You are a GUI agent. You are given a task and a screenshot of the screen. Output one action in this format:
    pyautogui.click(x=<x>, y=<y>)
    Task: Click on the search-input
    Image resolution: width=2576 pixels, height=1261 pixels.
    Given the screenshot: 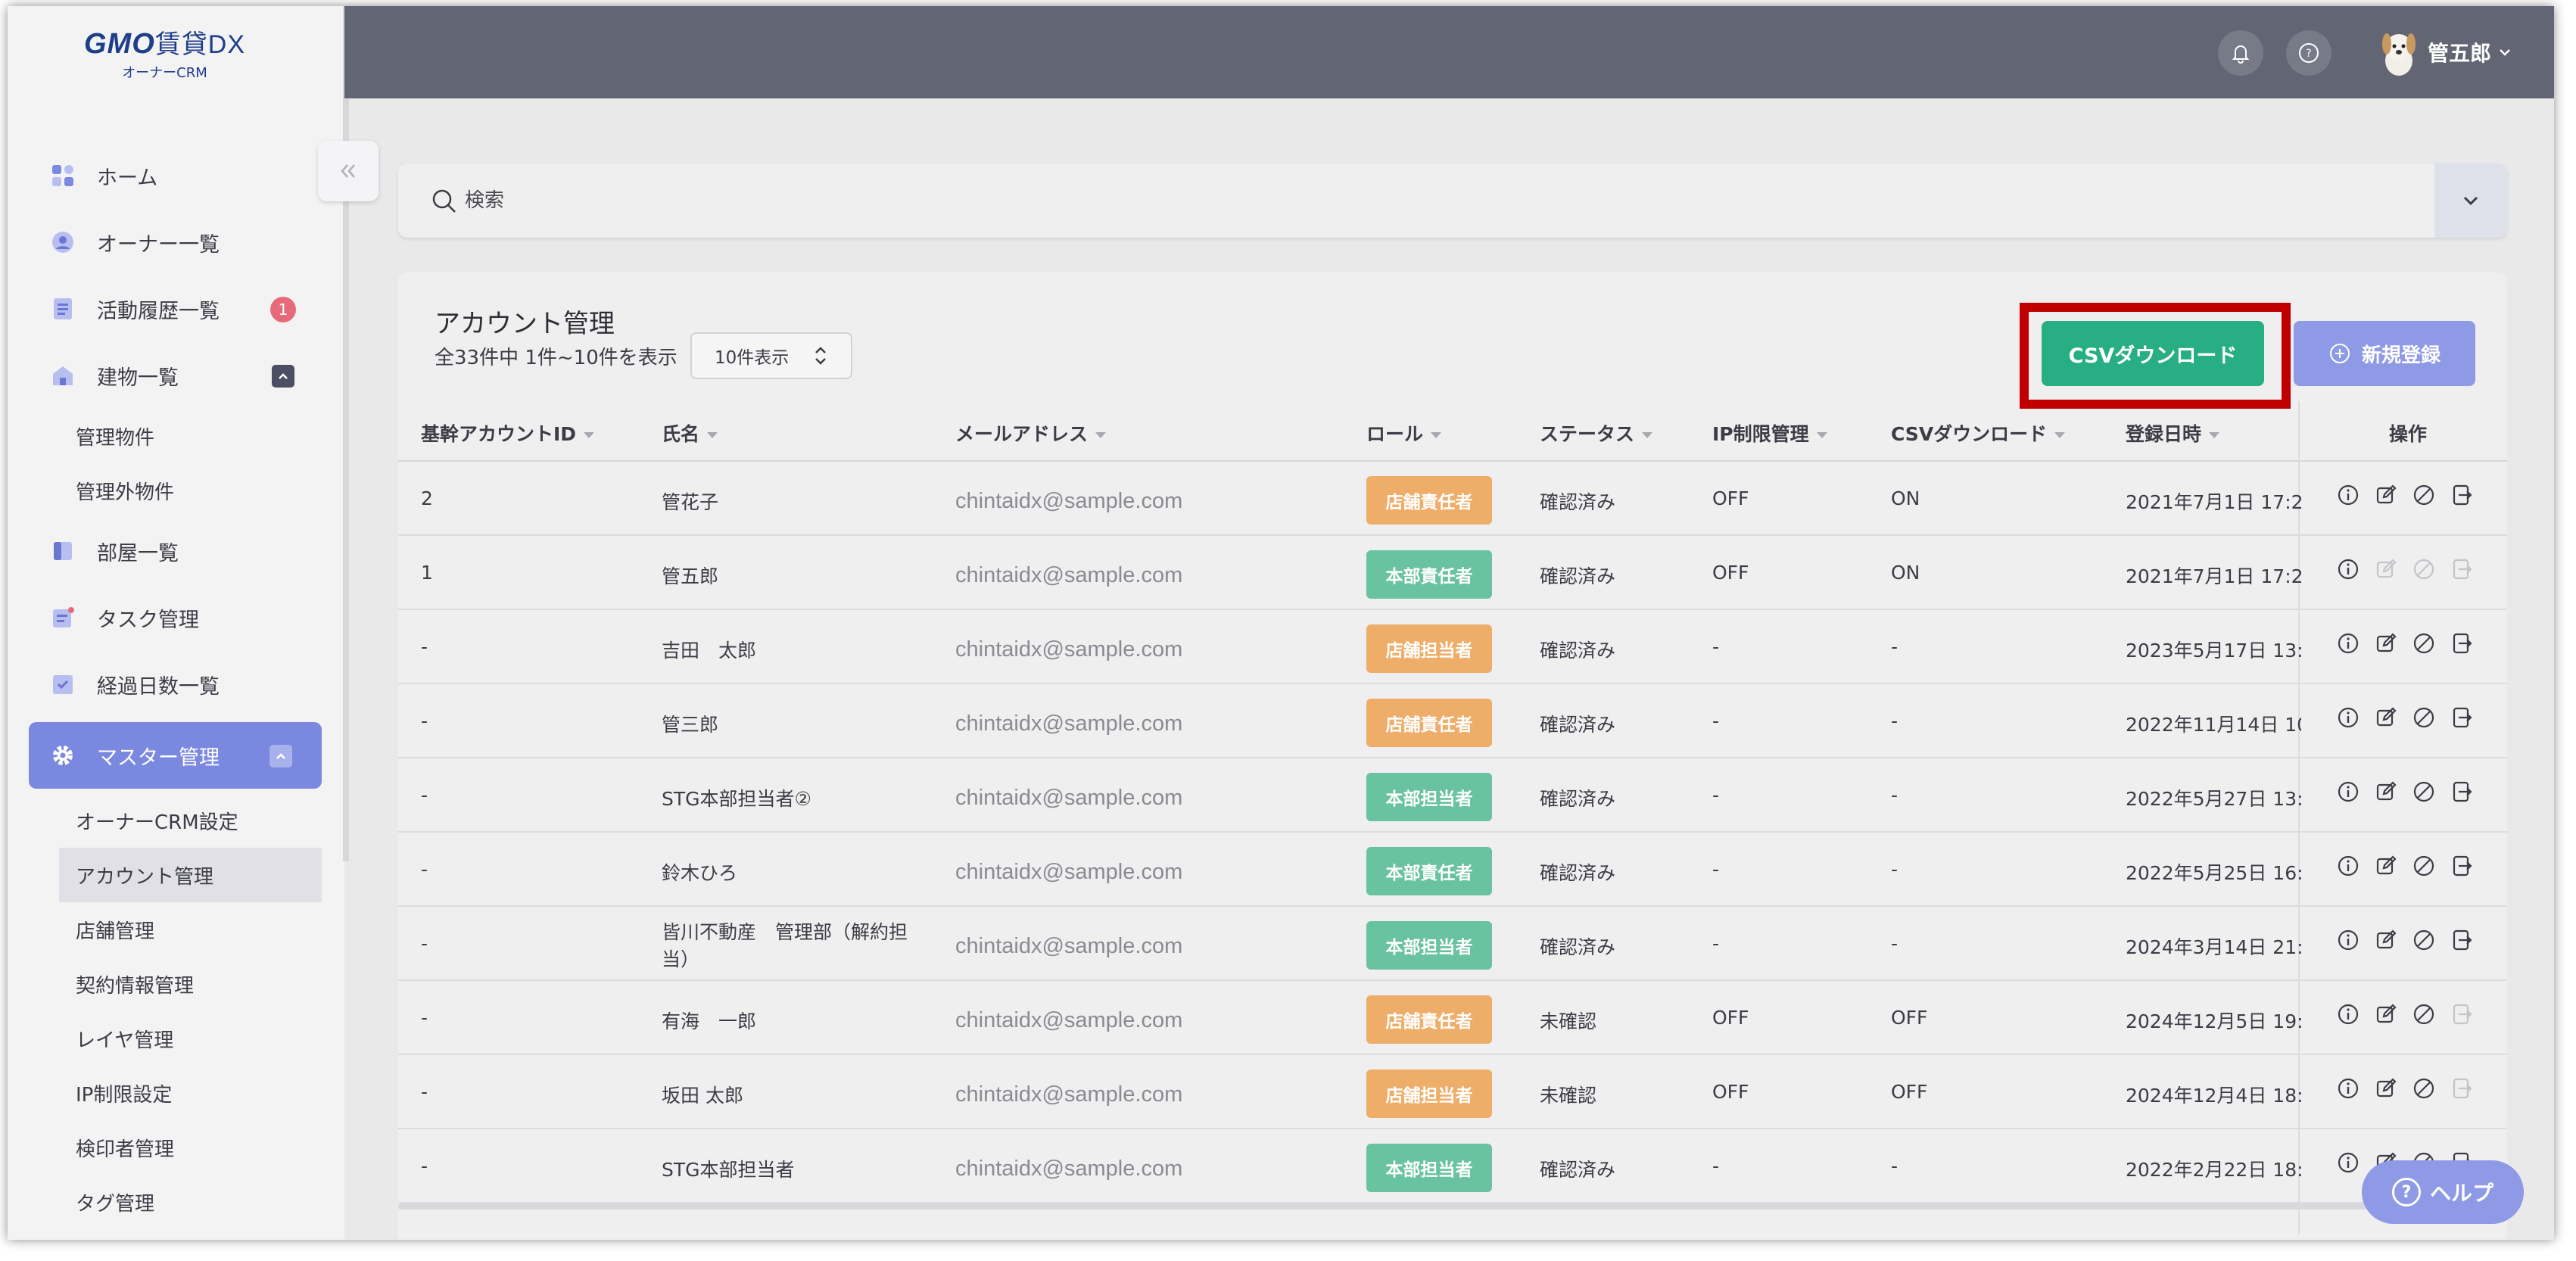 What is the action you would take?
    pyautogui.click(x=1411, y=200)
    